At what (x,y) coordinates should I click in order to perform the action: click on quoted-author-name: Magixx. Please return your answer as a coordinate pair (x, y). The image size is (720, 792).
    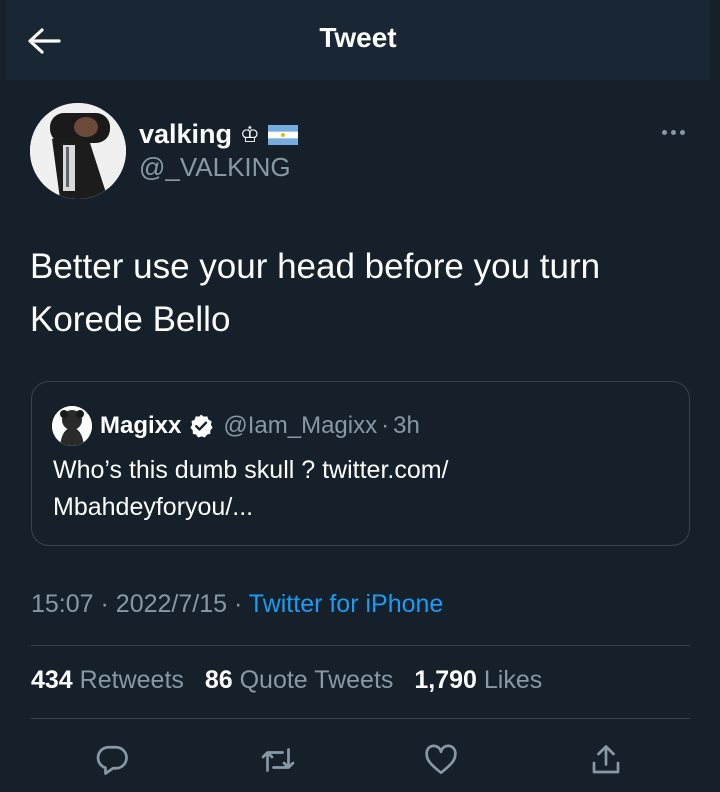
    Looking at the image, I should click on (141, 425).